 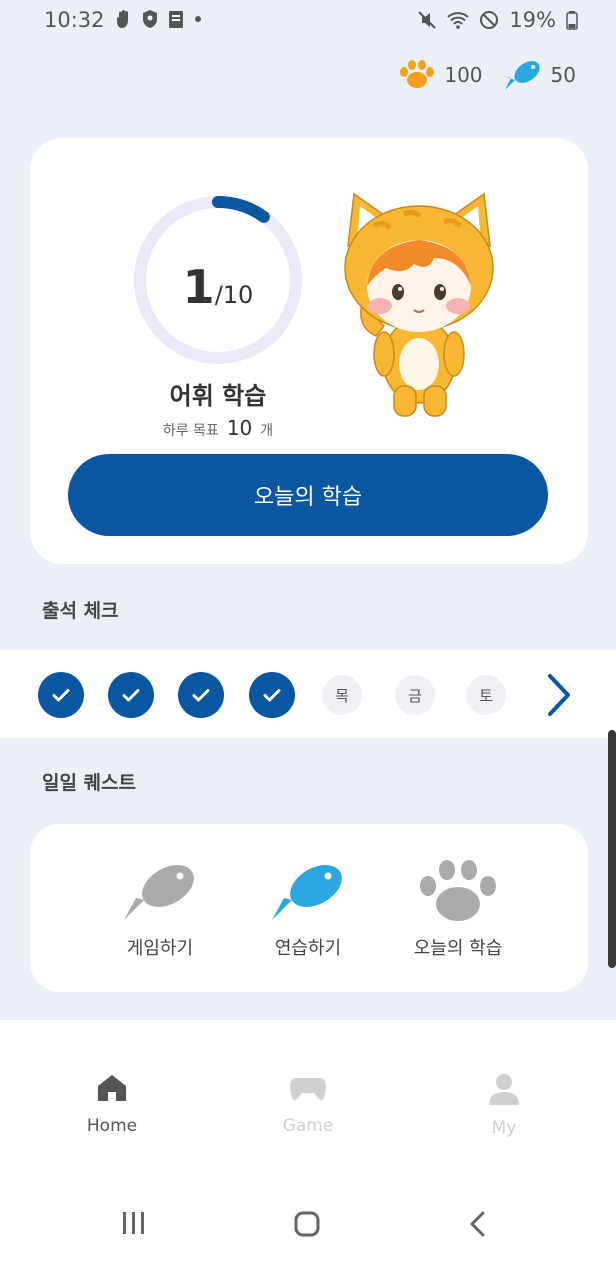 What do you see at coordinates (427, 20) in the screenshot?
I see `mute-icon` at bounding box center [427, 20].